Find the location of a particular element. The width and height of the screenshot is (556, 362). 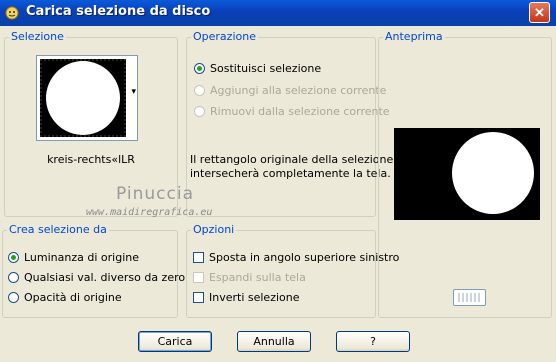

thumbnail-circle is located at coordinates (83, 98).